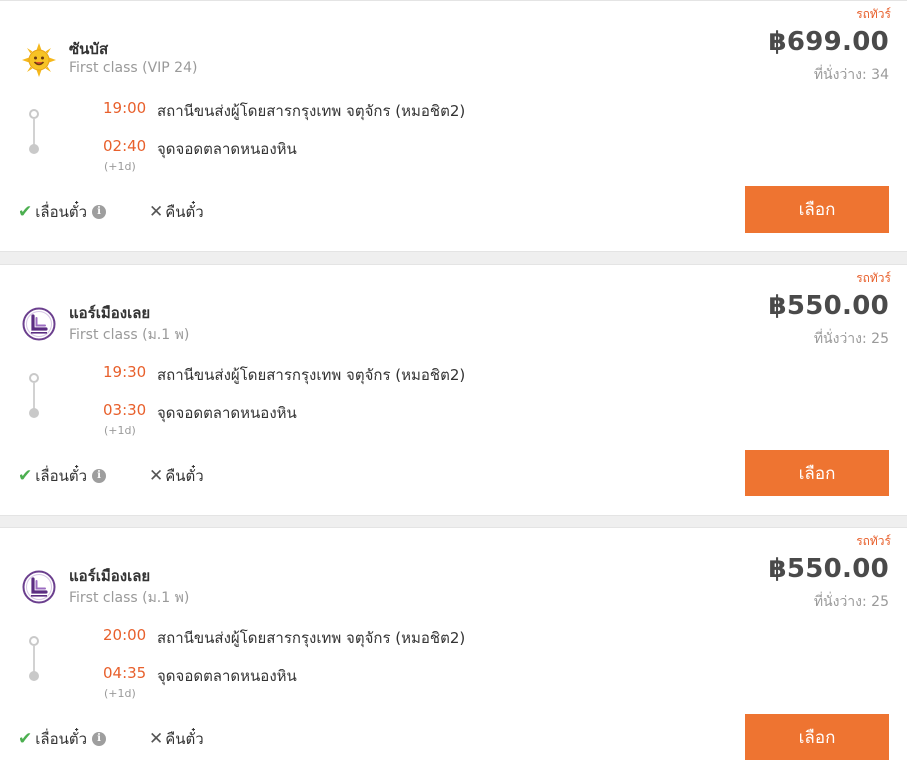 Image resolution: width=907 pixels, height=773 pixels. Describe the element at coordinates (125, 146) in the screenshot. I see `arrival-time: 02:40` at that location.